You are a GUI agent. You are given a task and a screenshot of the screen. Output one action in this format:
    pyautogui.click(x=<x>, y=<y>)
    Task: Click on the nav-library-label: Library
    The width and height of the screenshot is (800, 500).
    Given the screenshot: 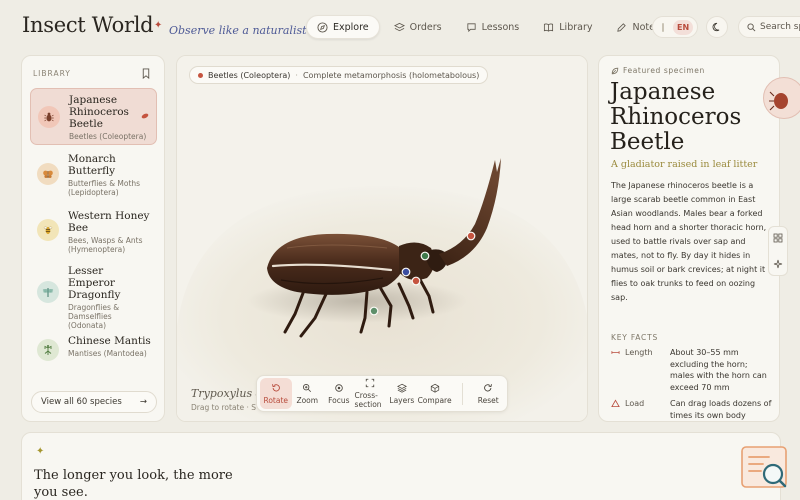 What is the action you would take?
    pyautogui.click(x=576, y=27)
    